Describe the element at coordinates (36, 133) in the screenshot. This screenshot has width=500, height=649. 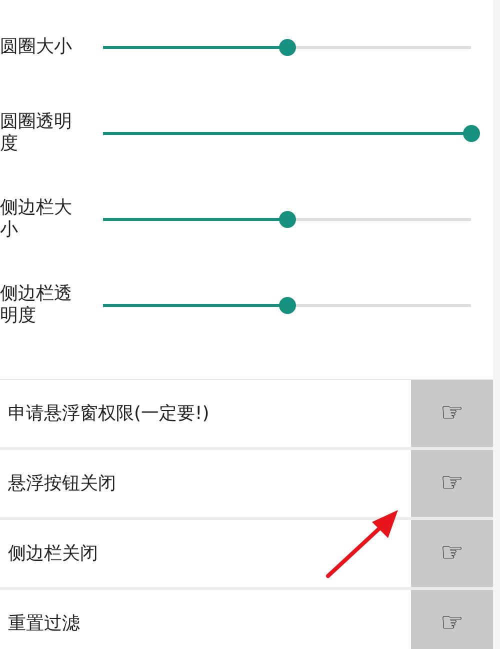
I see `slider-label: 圆圈透明度` at that location.